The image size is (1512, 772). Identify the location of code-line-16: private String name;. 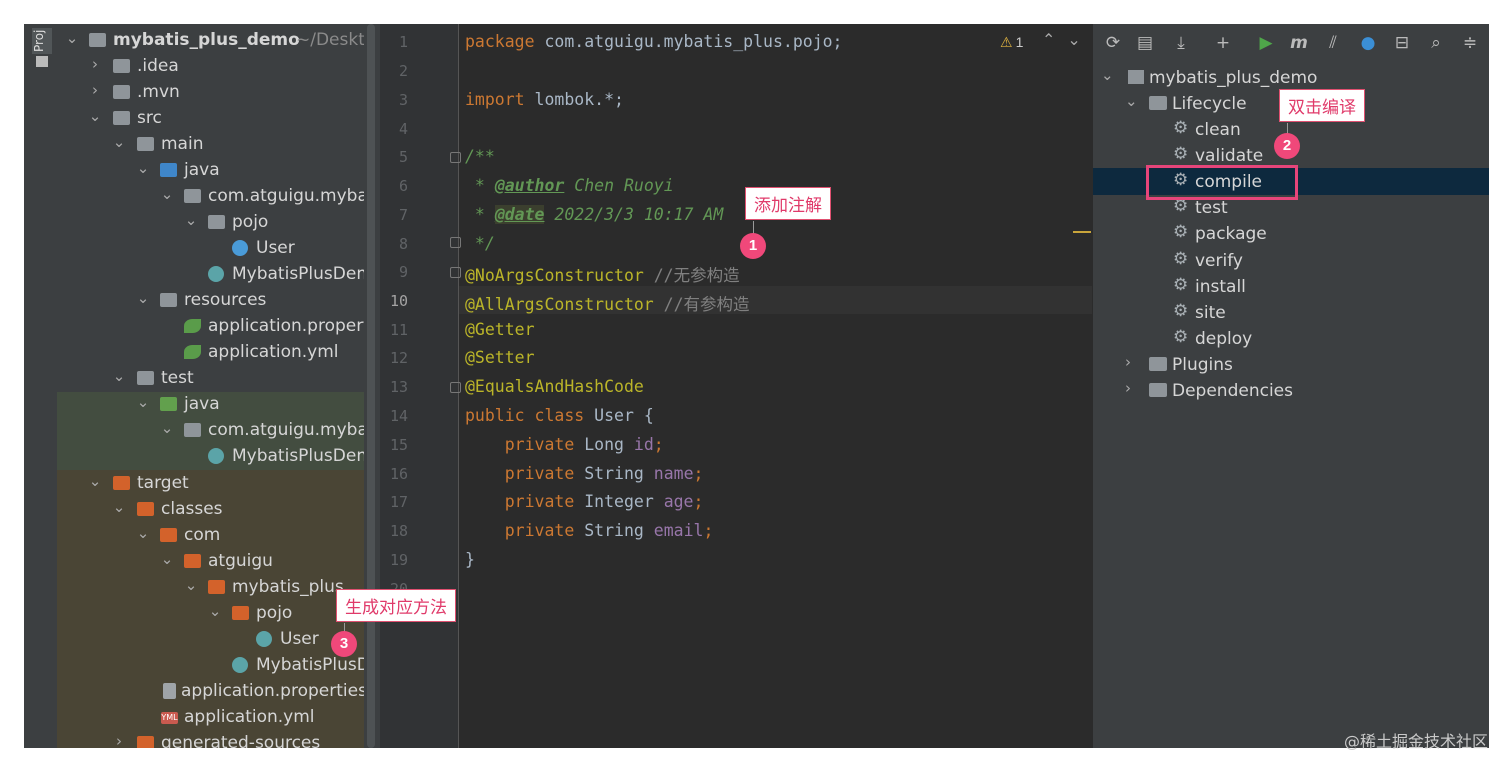
(584, 473).